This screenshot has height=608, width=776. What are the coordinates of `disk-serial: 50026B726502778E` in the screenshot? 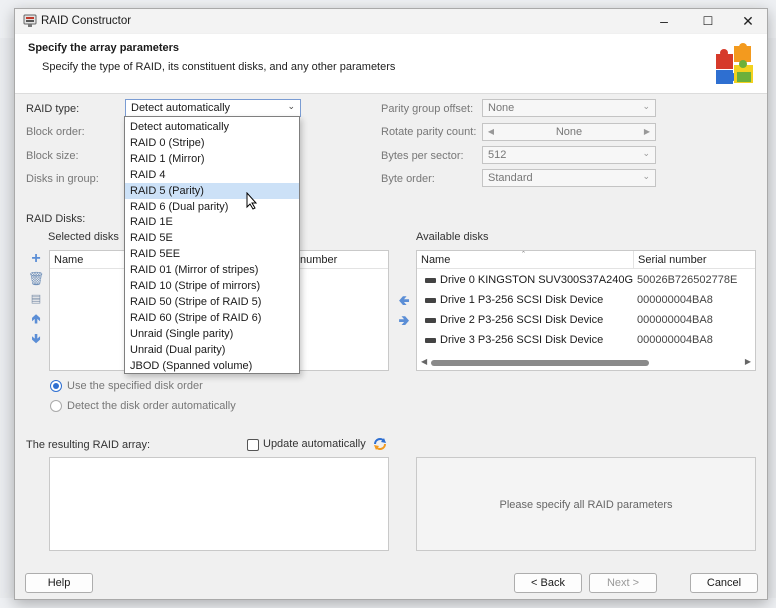 It's located at (687, 280).